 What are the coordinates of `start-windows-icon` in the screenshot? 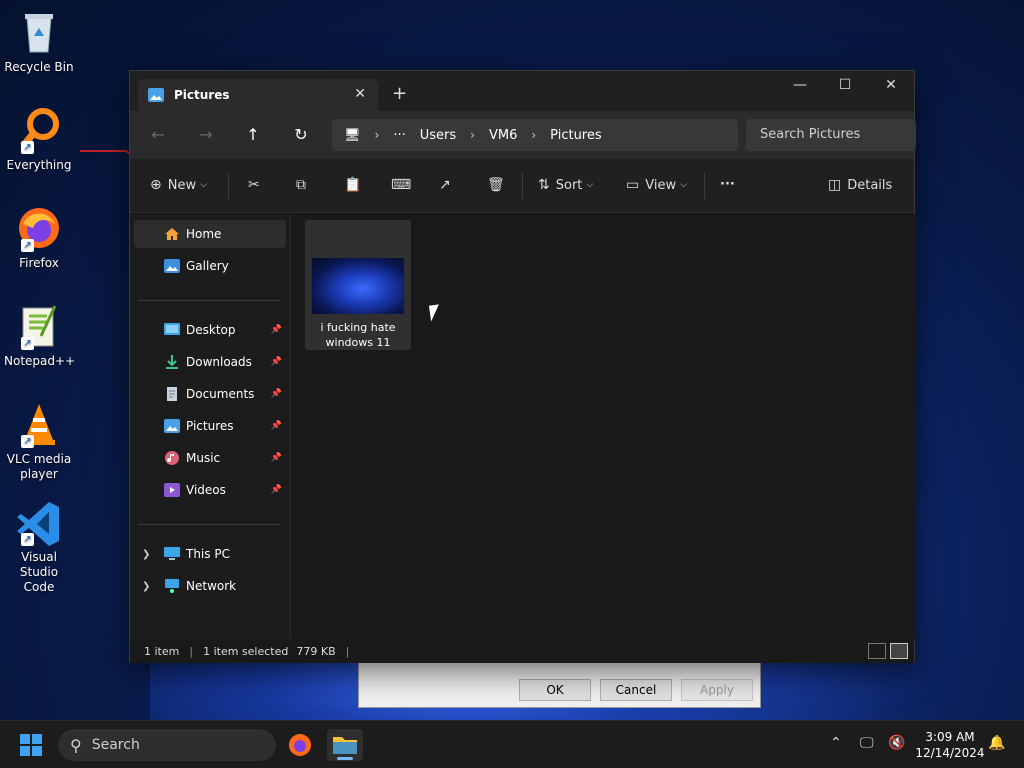 It's located at (31, 745).